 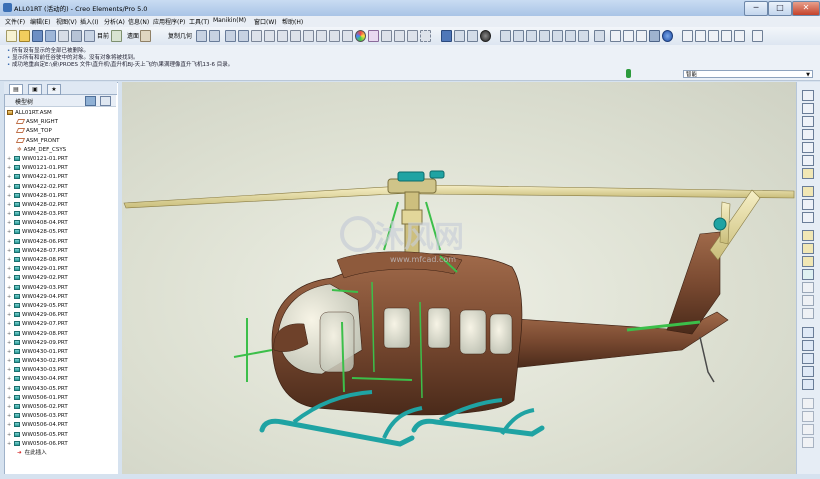 What do you see at coordinates (544, 36) in the screenshot?
I see `fit-icon` at bounding box center [544, 36].